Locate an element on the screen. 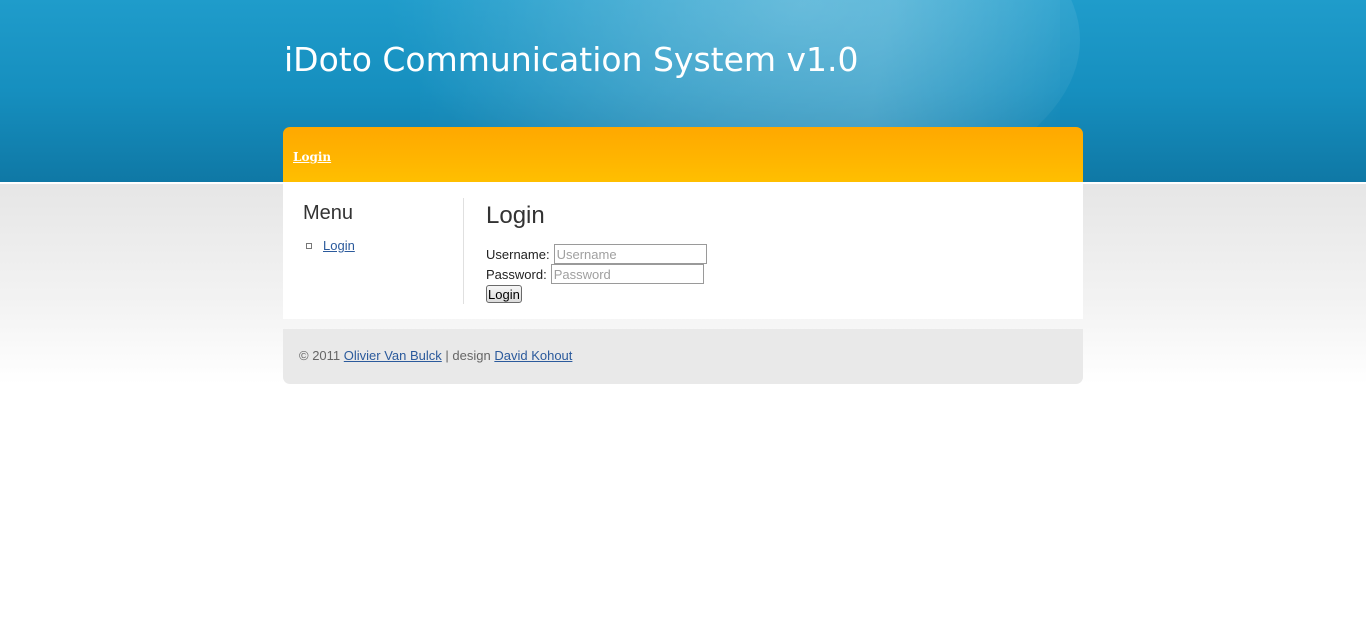  sidebar-menu: Login is located at coordinates (329, 246).